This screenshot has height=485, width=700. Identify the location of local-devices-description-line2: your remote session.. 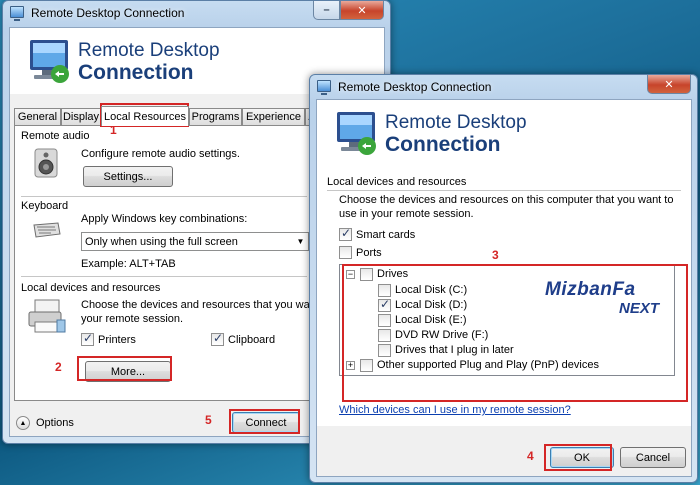
(132, 319).